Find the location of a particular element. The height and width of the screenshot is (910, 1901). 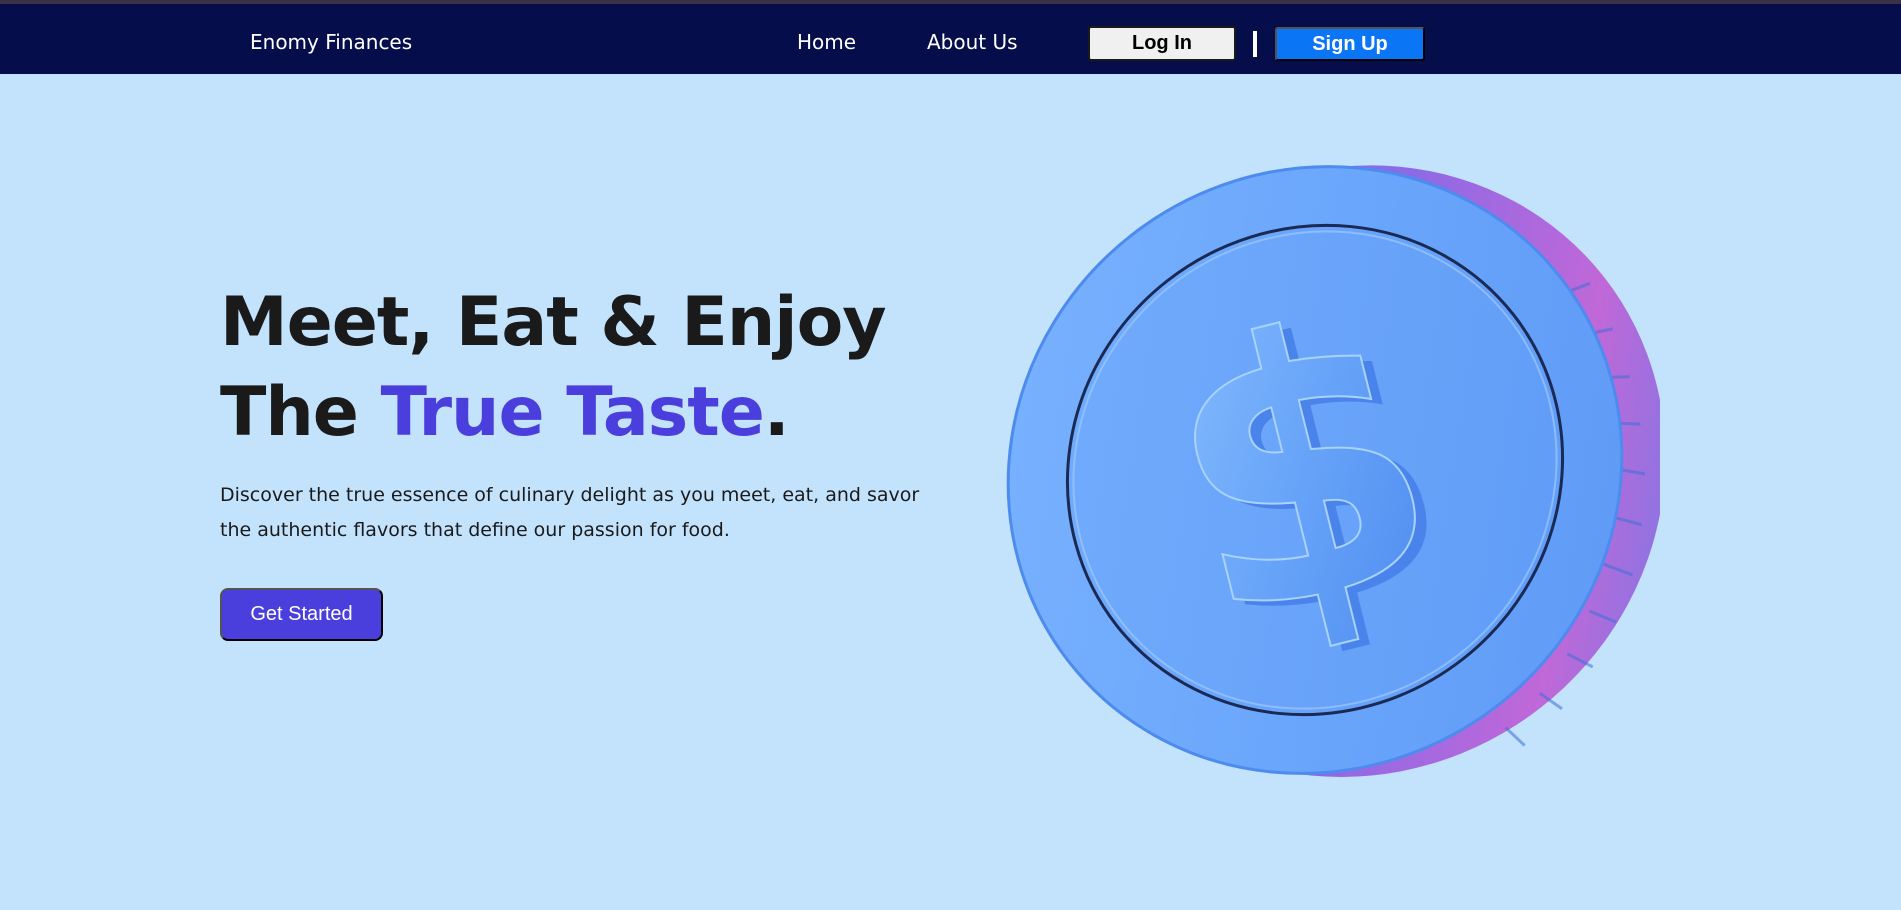

nav-link-about-us: About Us is located at coordinates (972, 42).